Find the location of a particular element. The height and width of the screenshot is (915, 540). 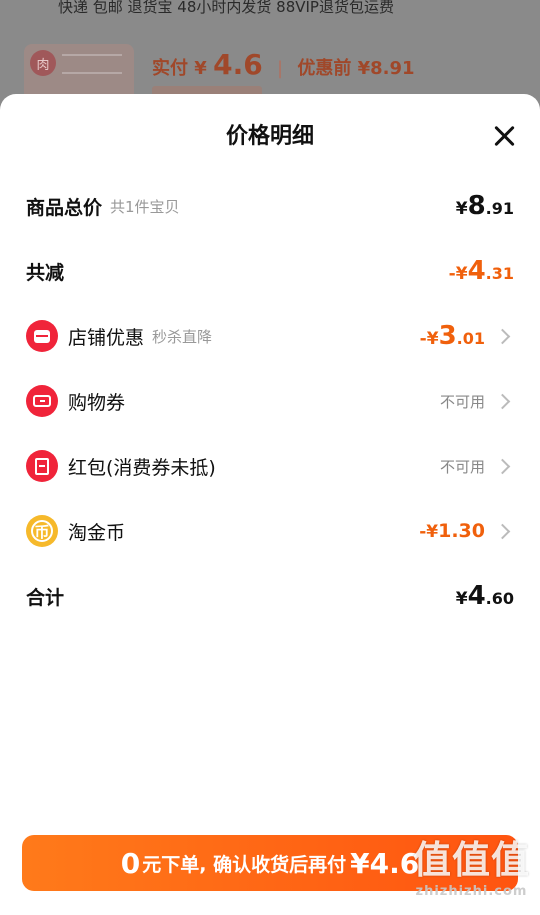

close-icon is located at coordinates (504, 136).